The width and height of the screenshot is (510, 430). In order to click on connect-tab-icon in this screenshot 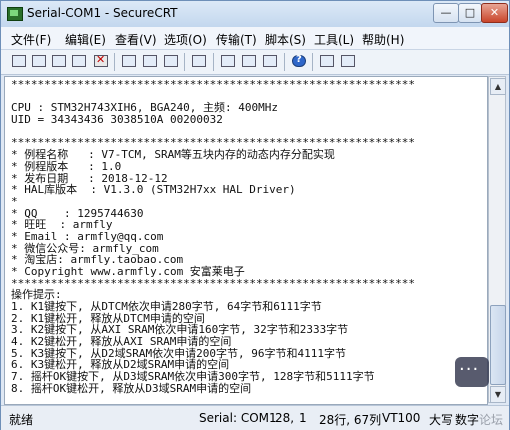, I will do `click(59, 61)`.